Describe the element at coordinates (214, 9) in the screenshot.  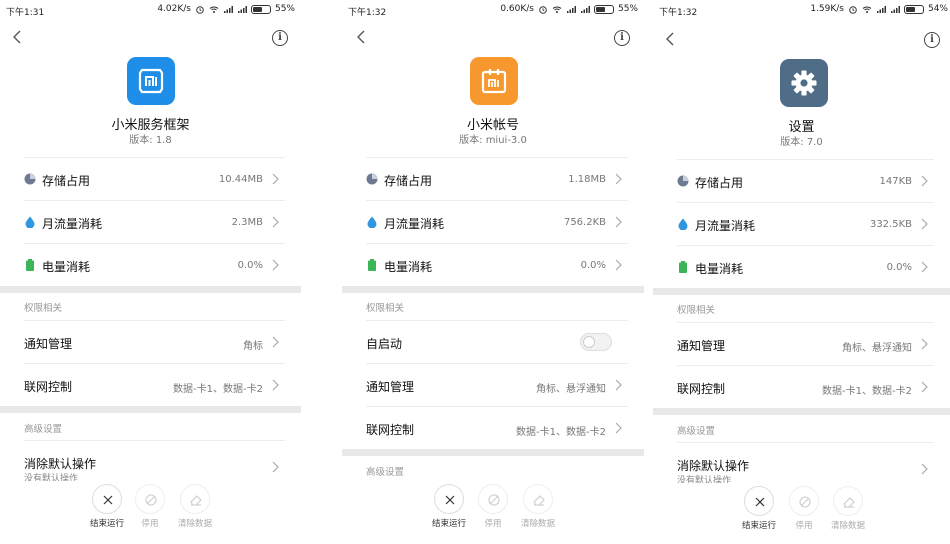
I see `wifi-icon` at that location.